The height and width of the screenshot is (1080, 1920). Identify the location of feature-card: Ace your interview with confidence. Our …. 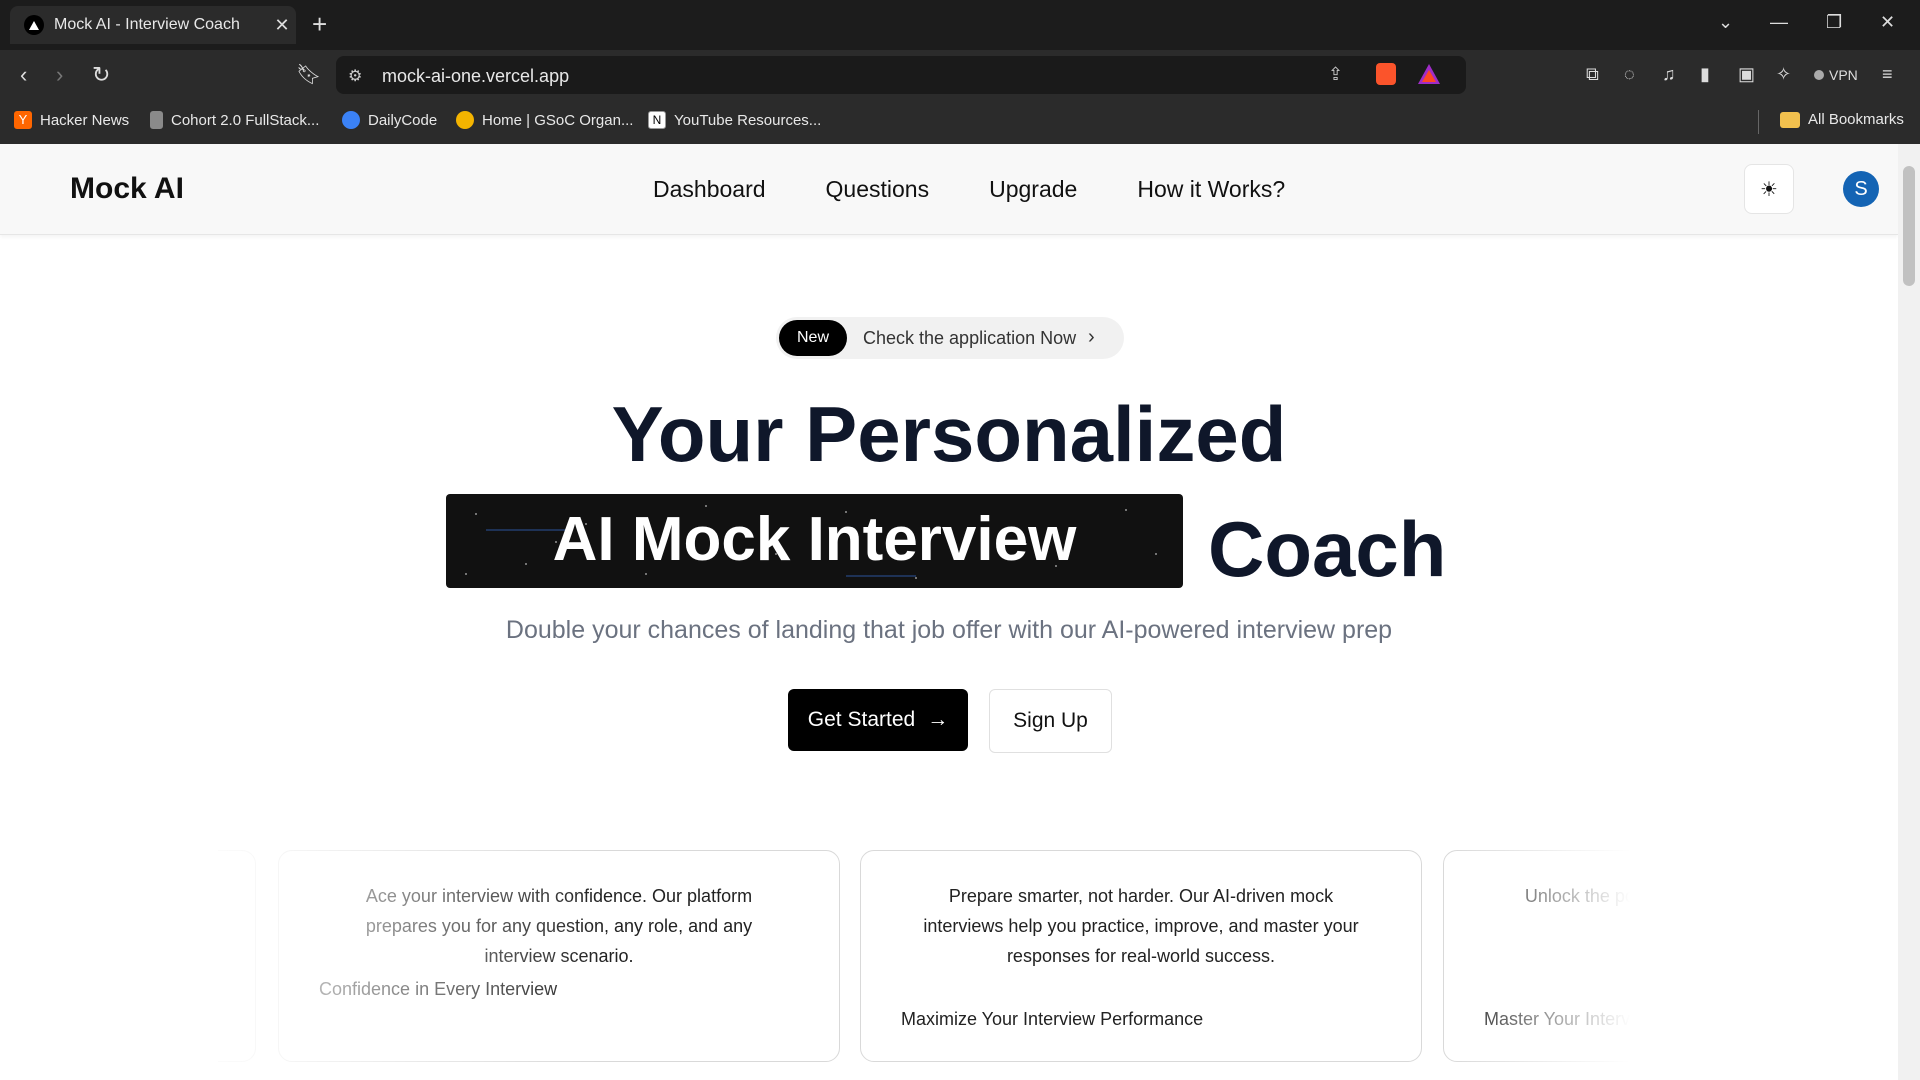
(559, 956).